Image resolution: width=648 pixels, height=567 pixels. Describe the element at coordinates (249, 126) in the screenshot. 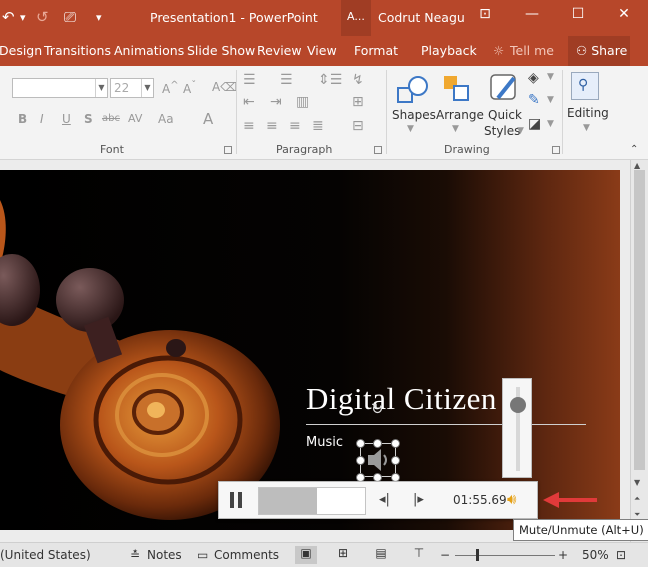

I see `align-left-icon: ≡` at that location.